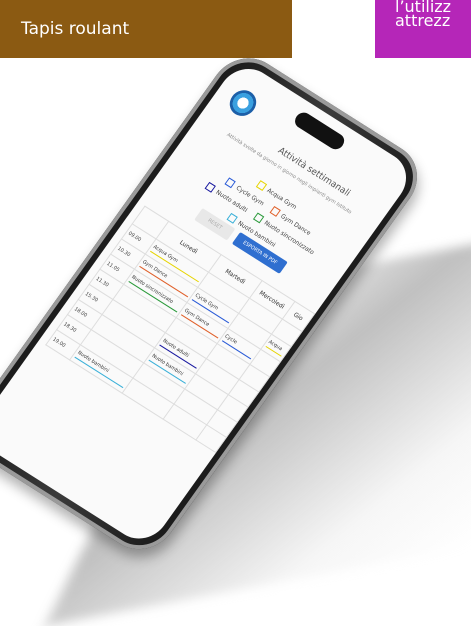 This screenshot has height=626, width=471. What do you see at coordinates (423, 20) in the screenshot?
I see `banner-side-line2: attrezz` at bounding box center [423, 20].